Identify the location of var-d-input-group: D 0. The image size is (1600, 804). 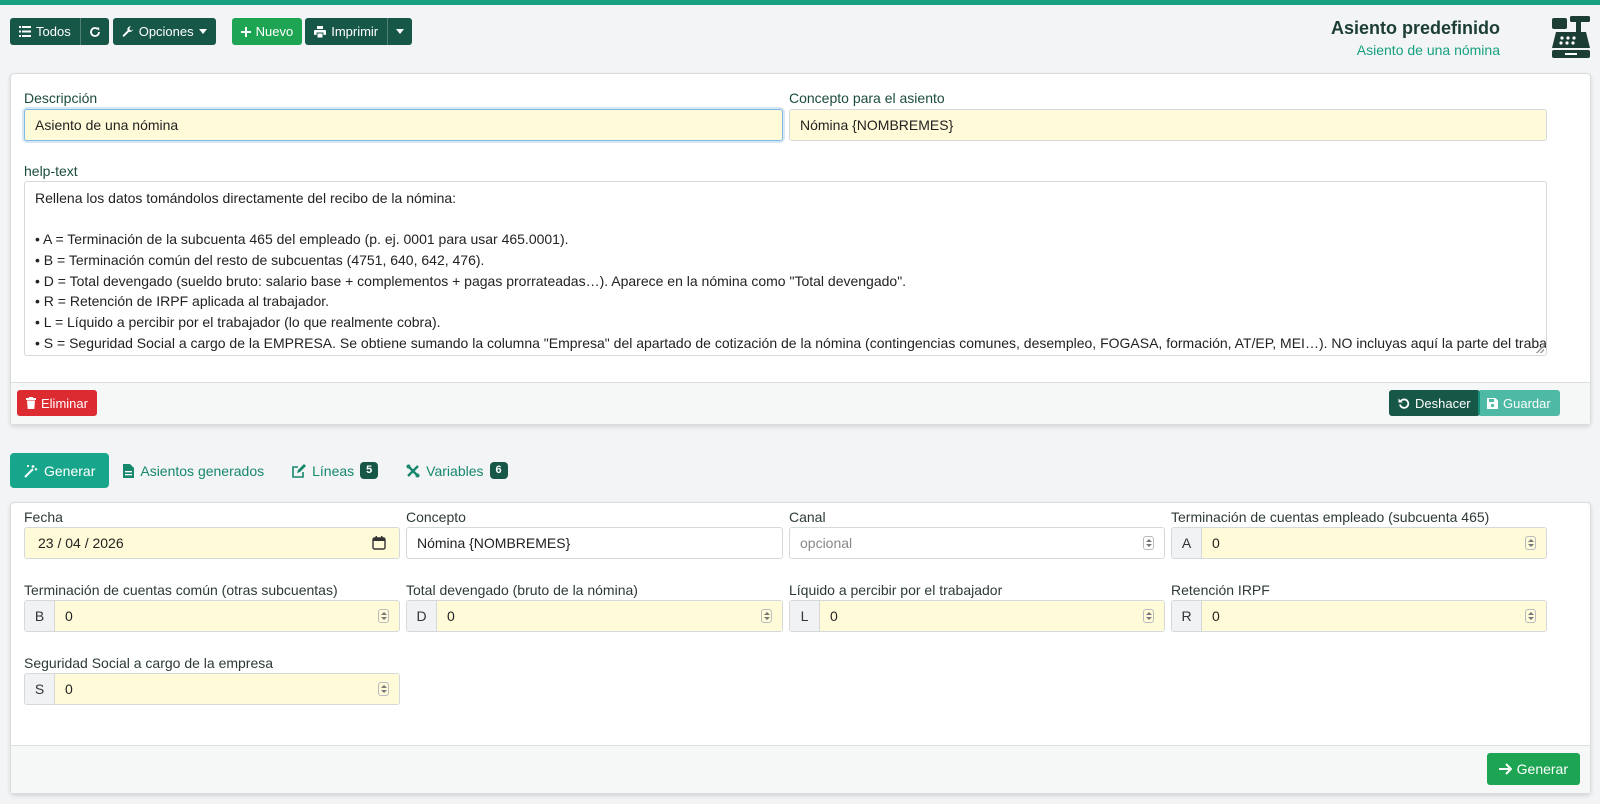
(594, 616).